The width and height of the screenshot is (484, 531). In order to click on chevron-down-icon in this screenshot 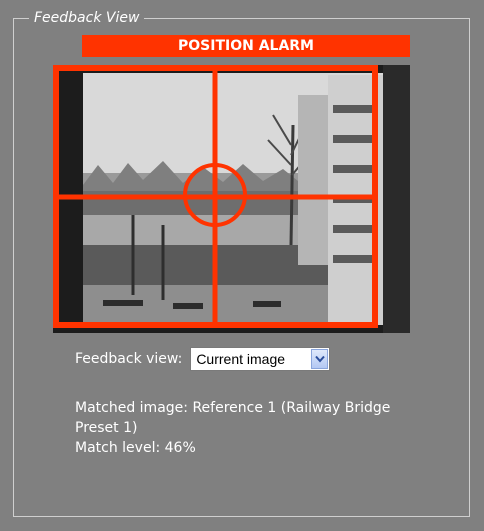, I will do `click(320, 359)`.